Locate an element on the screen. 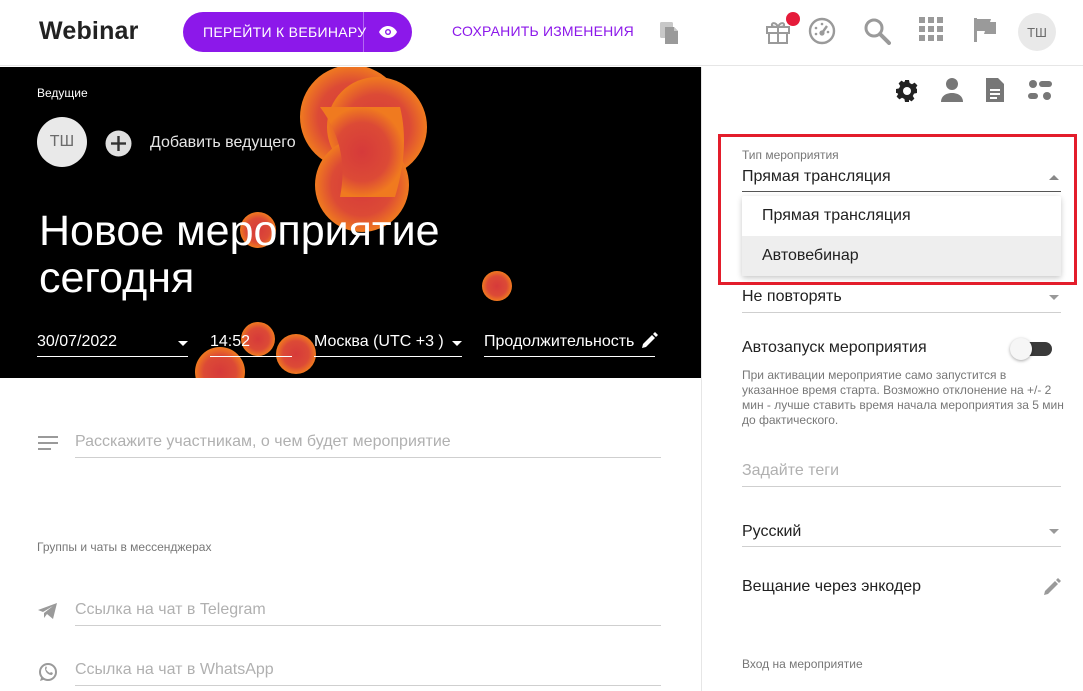 Image resolution: width=1083 pixels, height=691 pixels. panel-divider is located at coordinates (701, 379).